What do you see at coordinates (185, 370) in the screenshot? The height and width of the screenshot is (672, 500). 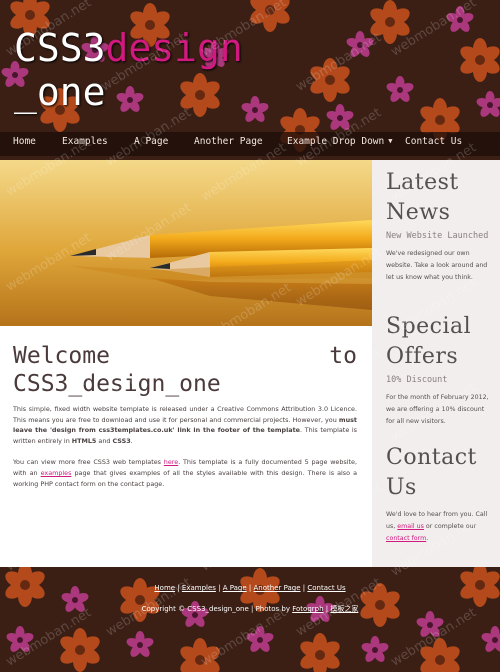 I see `page-title: Welcome to CSS3_design_one` at bounding box center [185, 370].